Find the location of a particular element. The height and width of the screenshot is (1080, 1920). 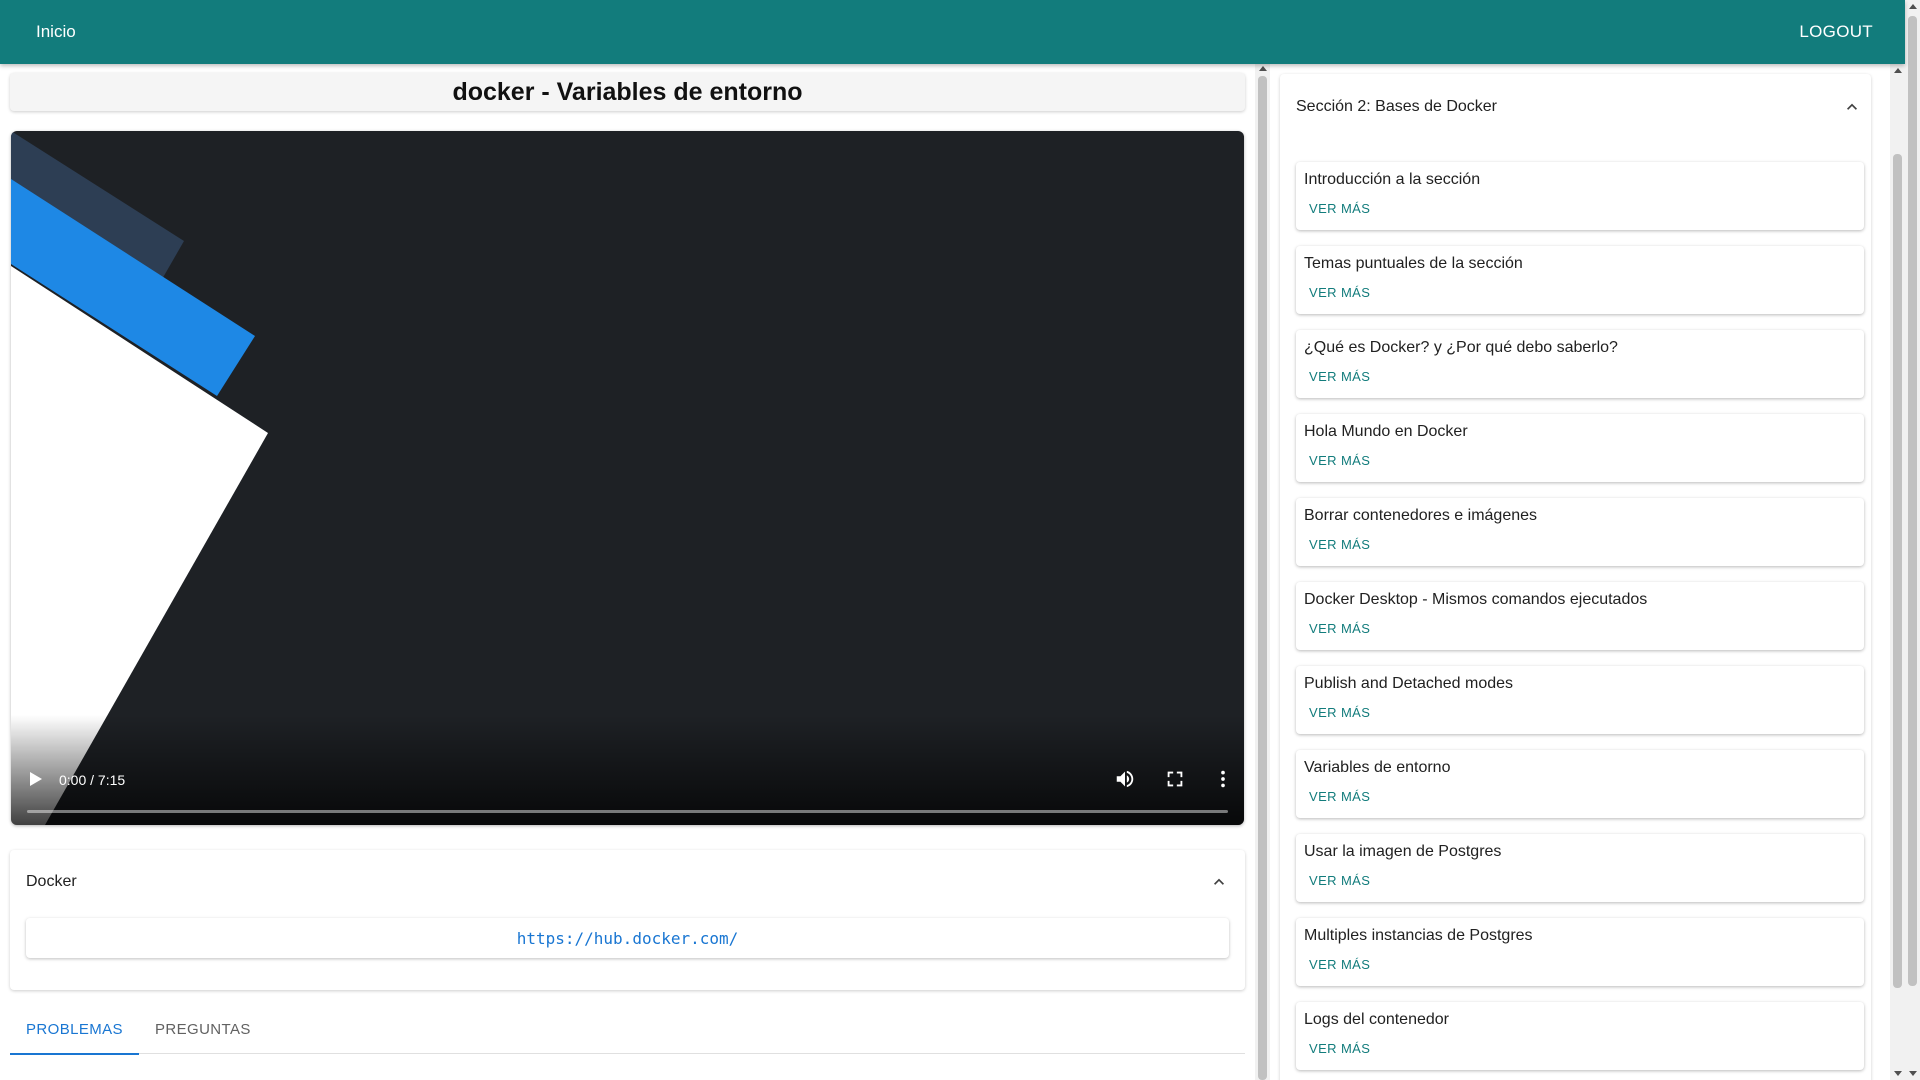

lesson-title-card: docker - Variables de entorno is located at coordinates (627, 92).